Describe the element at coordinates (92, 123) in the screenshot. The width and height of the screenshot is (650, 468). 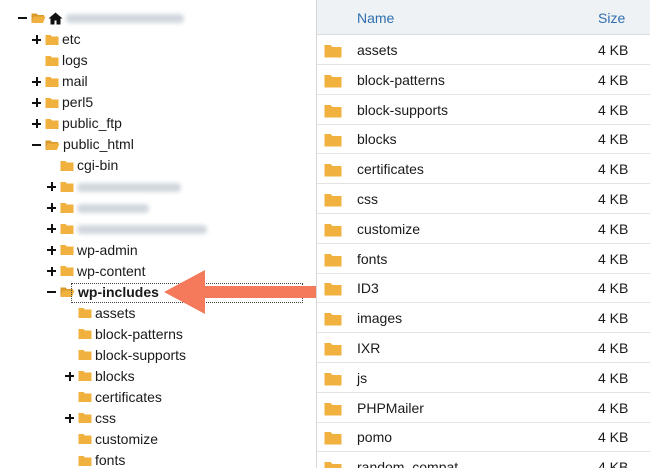
I see `tree-item-label: public_ftp` at that location.